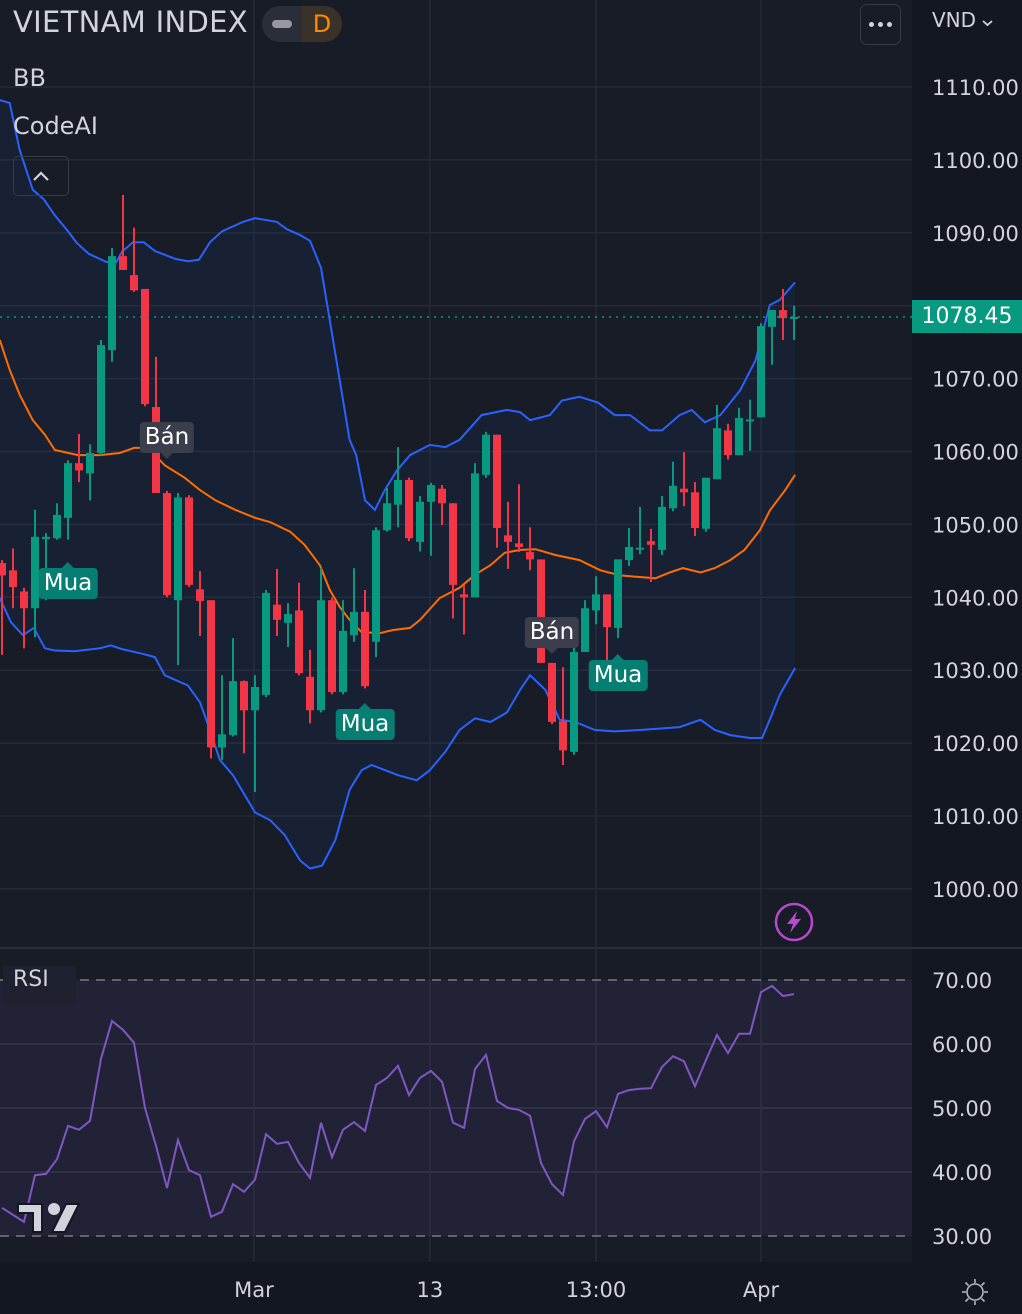 The image size is (1022, 1314). Describe the element at coordinates (975, 380) in the screenshot. I see `price-tick-label: 1070.00` at that location.